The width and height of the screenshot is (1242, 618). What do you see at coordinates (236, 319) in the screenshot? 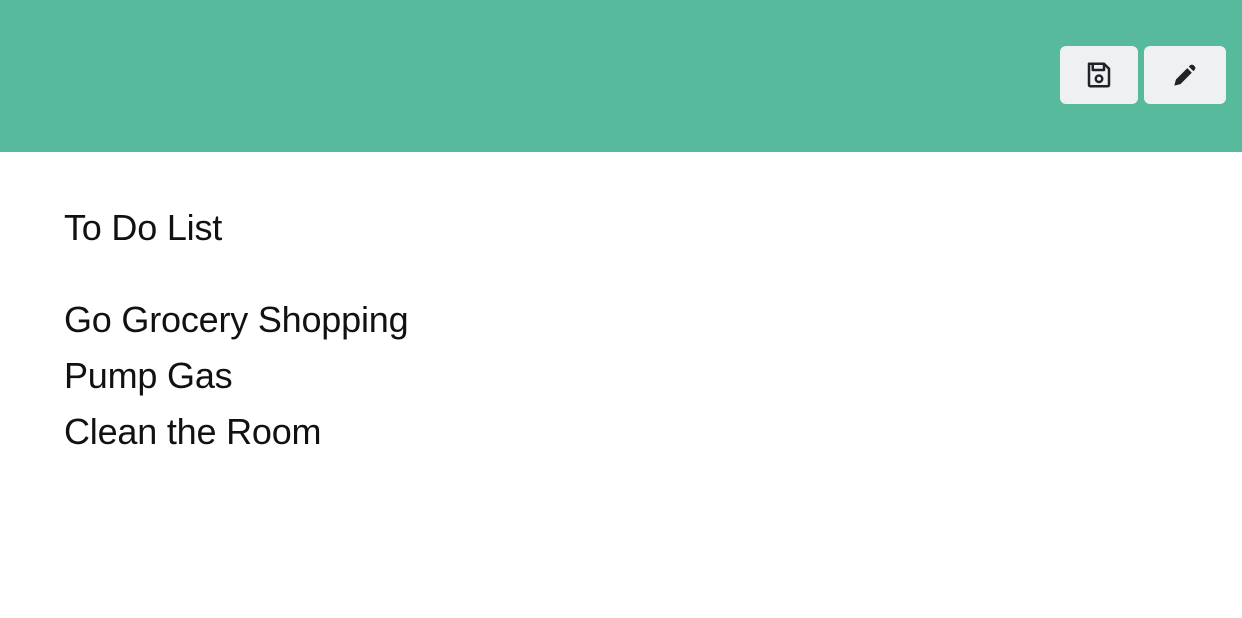
I see `list-item: Go Grocery Shopping` at bounding box center [236, 319].